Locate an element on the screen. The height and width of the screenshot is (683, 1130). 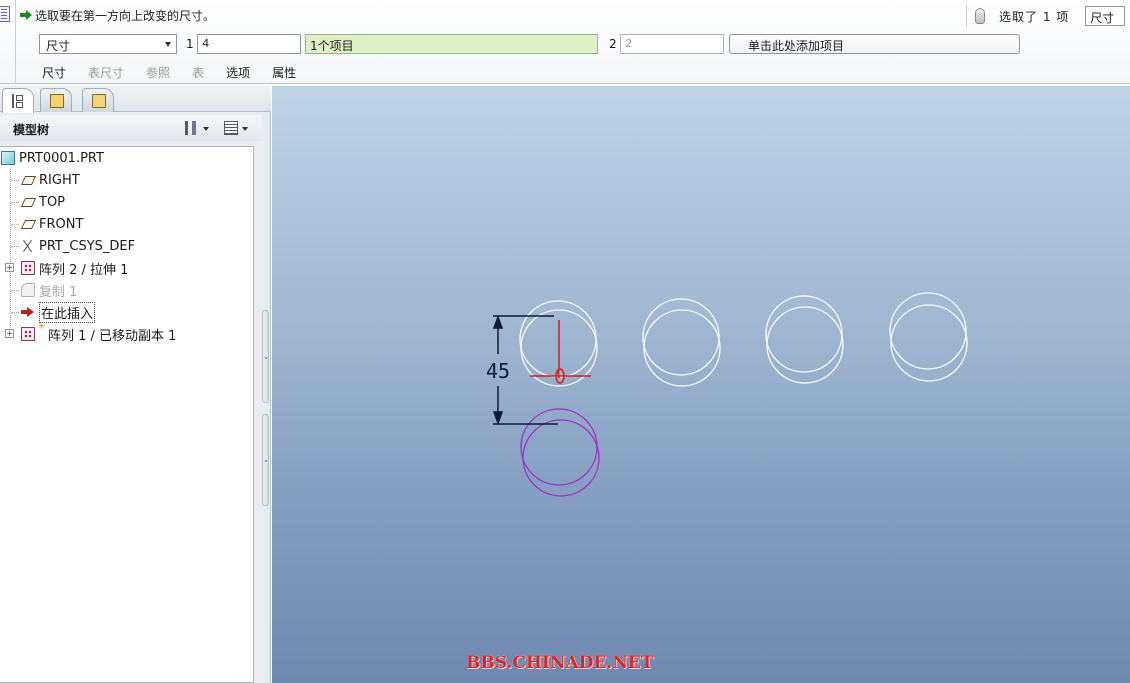
model-tree-header: 模型树 is located at coordinates (131, 128).